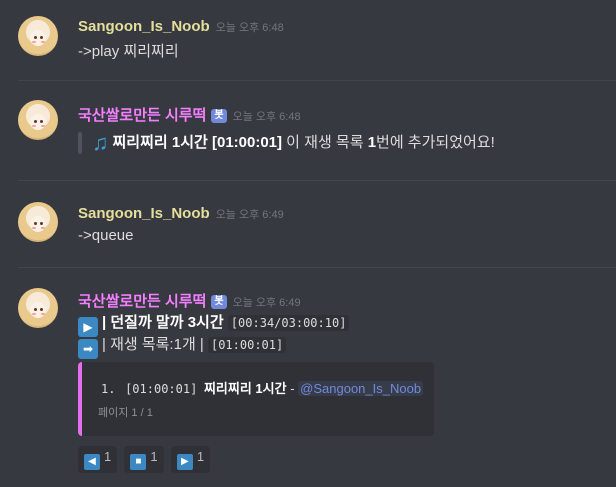 This screenshot has height=487, width=616. What do you see at coordinates (182, 346) in the screenshot?
I see `queue-summary-line: ➡ | 재생 목록:1개 | [01:00:01]` at bounding box center [182, 346].